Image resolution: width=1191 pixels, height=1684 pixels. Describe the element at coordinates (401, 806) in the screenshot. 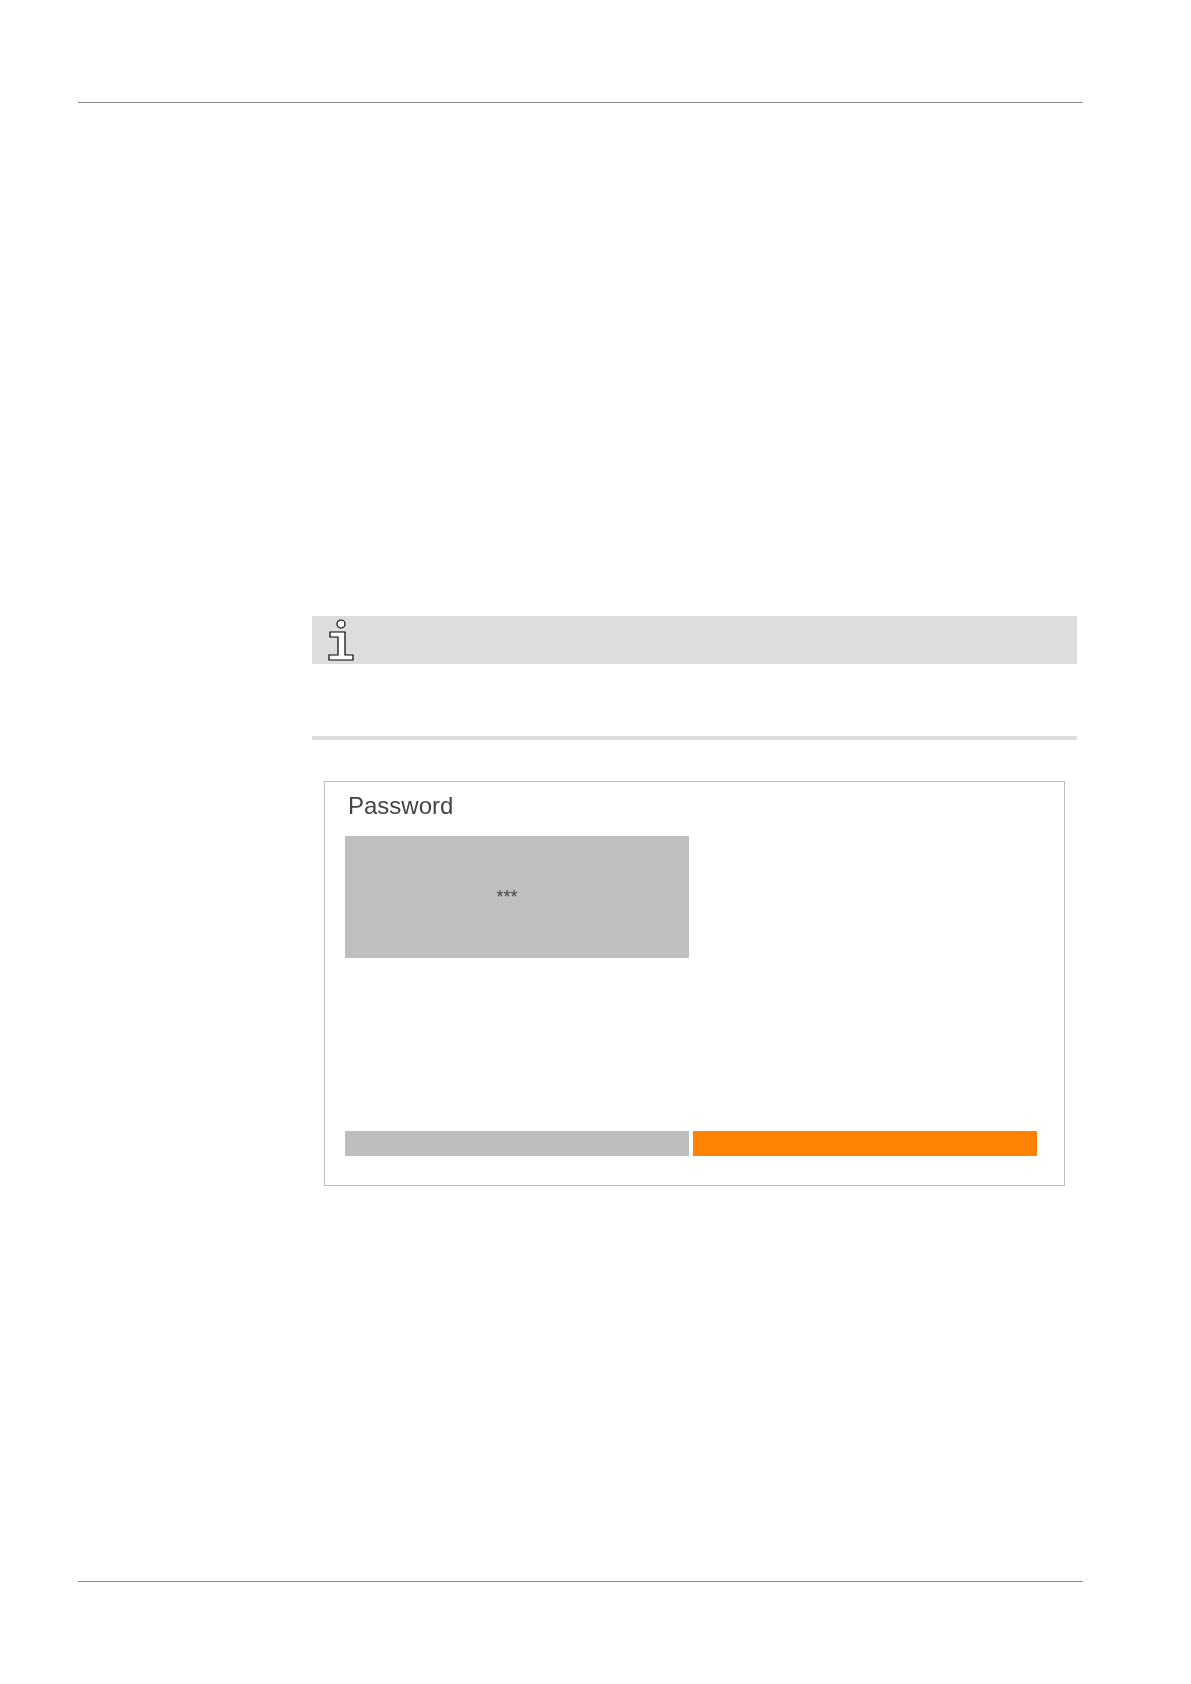

I see `dialog-title: Password` at that location.